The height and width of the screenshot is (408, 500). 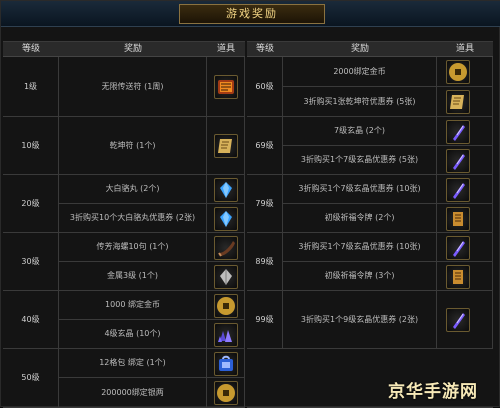 What do you see at coordinates (31, 262) in the screenshot?
I see `left-level-cell: 30级` at bounding box center [31, 262].